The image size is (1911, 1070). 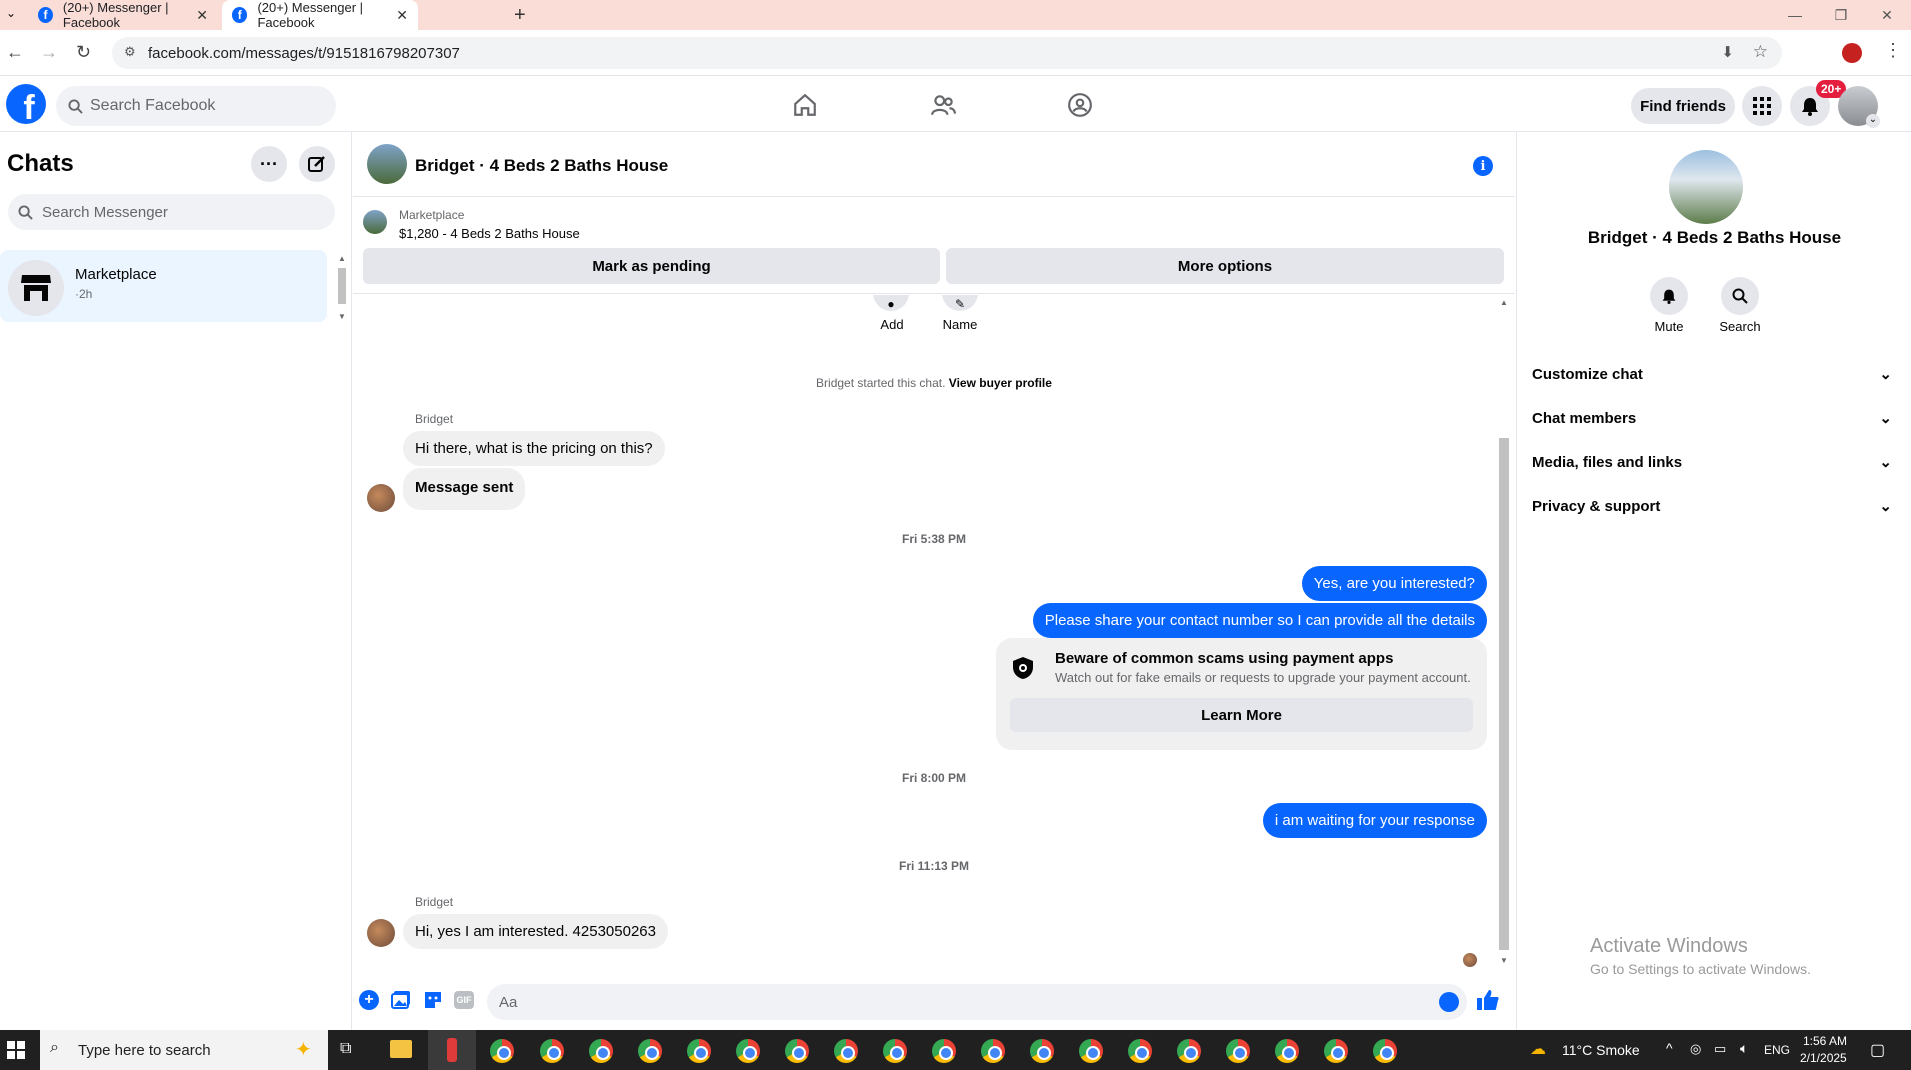 What do you see at coordinates (15, 52) in the screenshot?
I see `back-icon: ←` at bounding box center [15, 52].